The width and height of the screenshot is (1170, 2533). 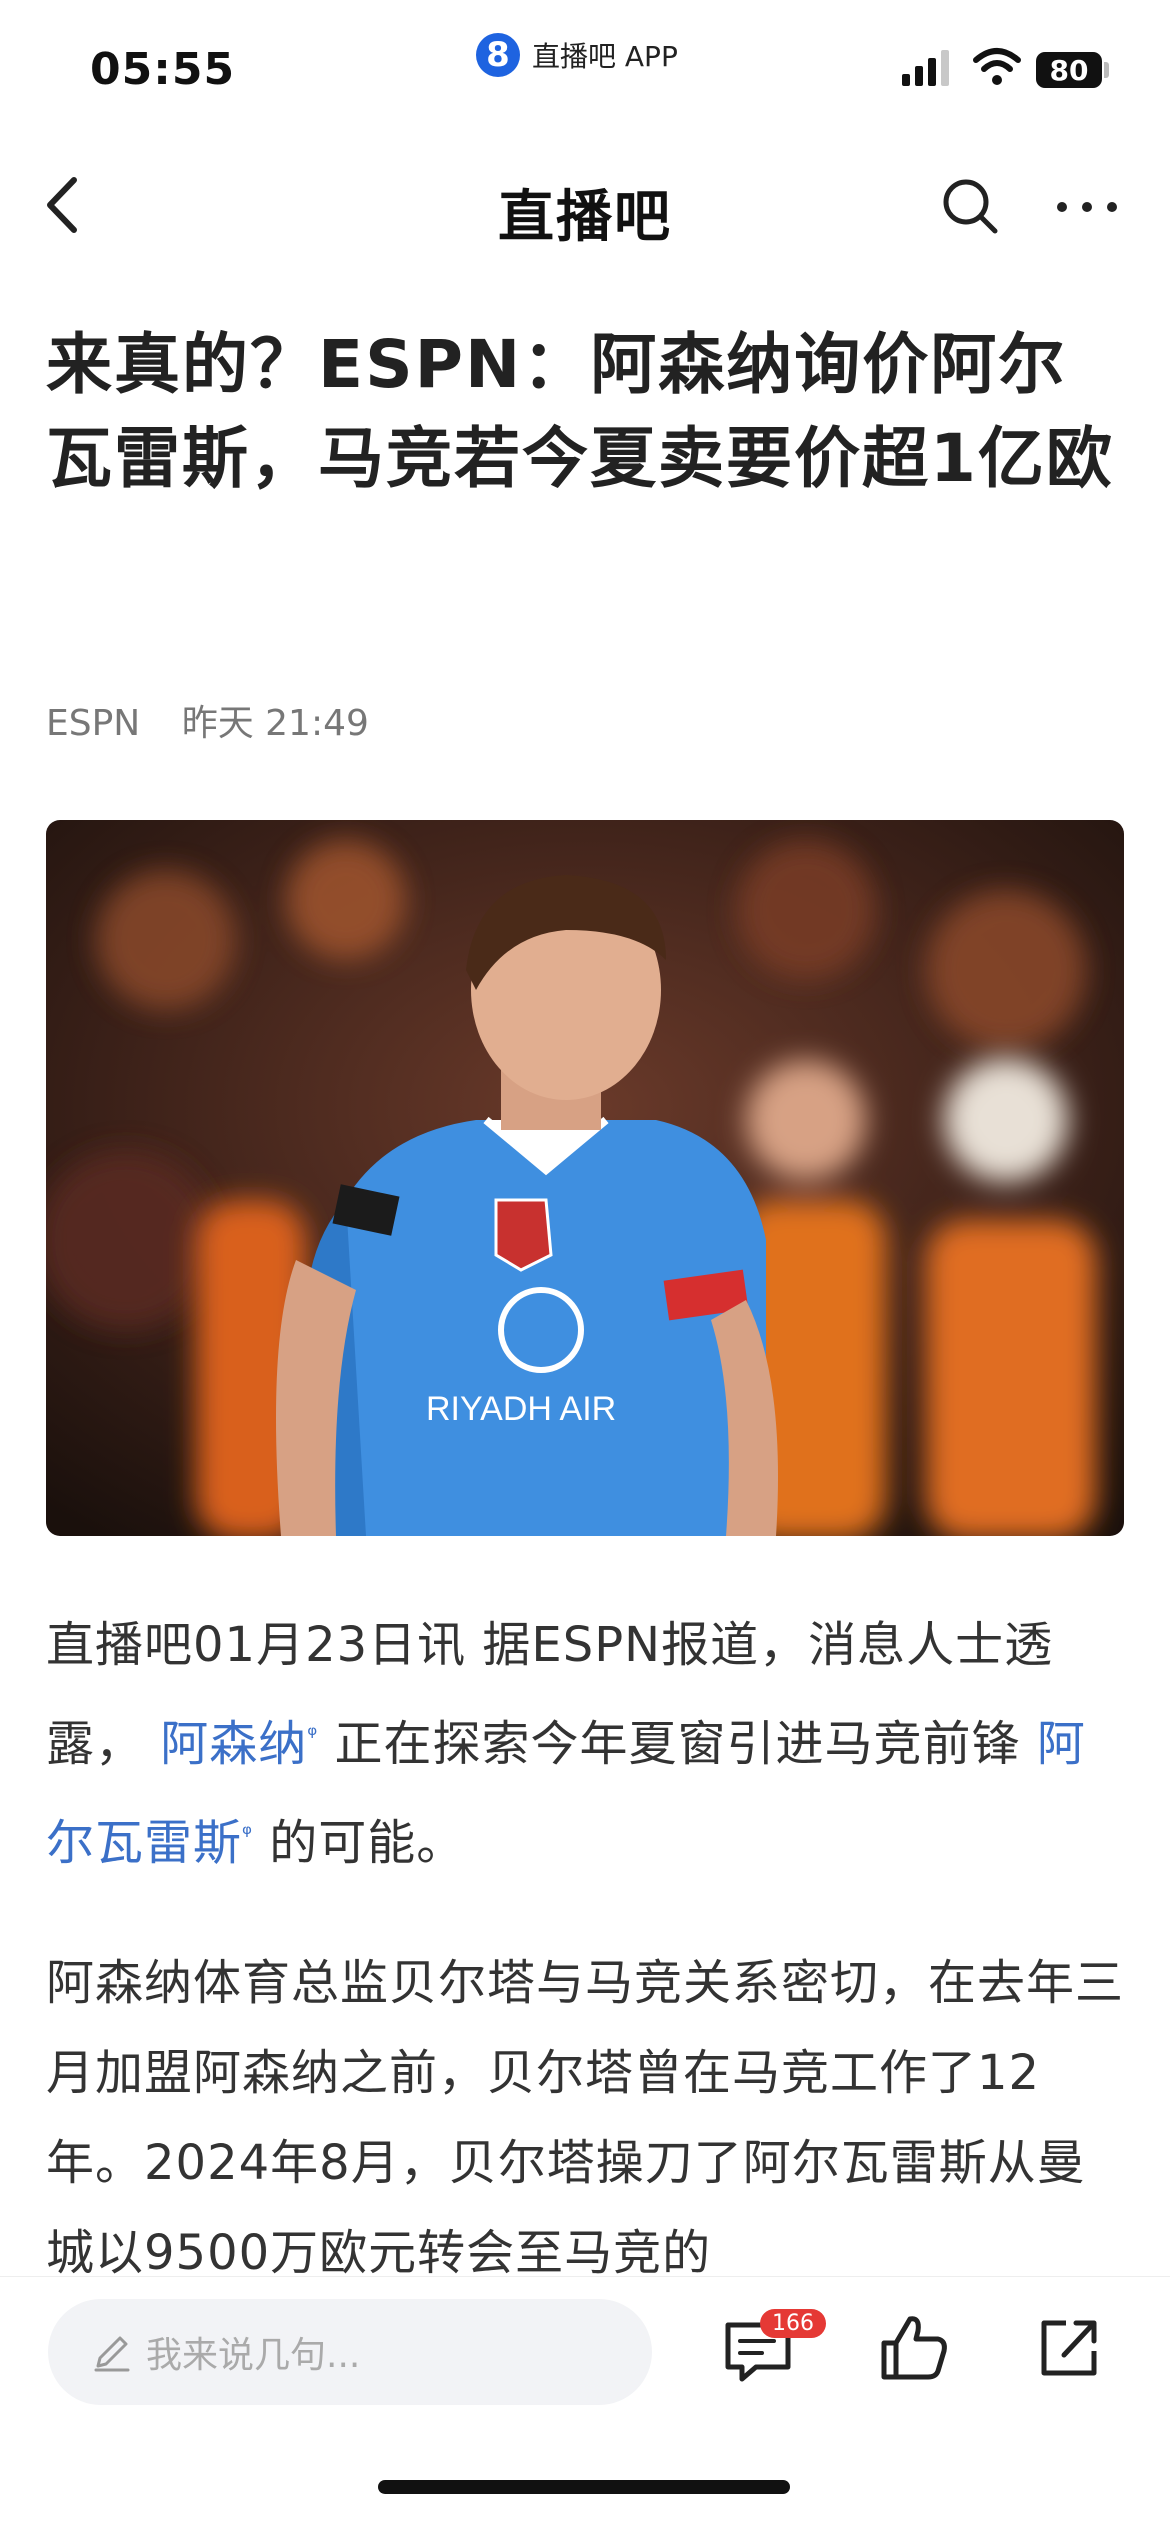 I want to click on comment-count-badge: 166, so click(x=793, y=2323).